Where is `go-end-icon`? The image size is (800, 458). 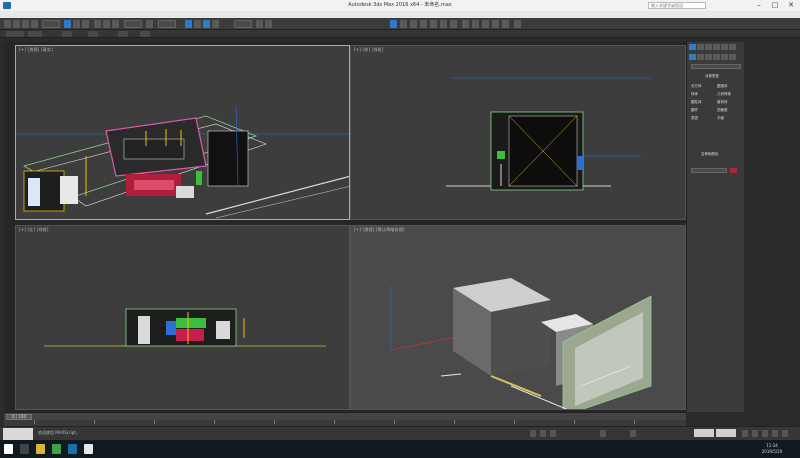
go-end-icon is located at coordinates (785, 433).